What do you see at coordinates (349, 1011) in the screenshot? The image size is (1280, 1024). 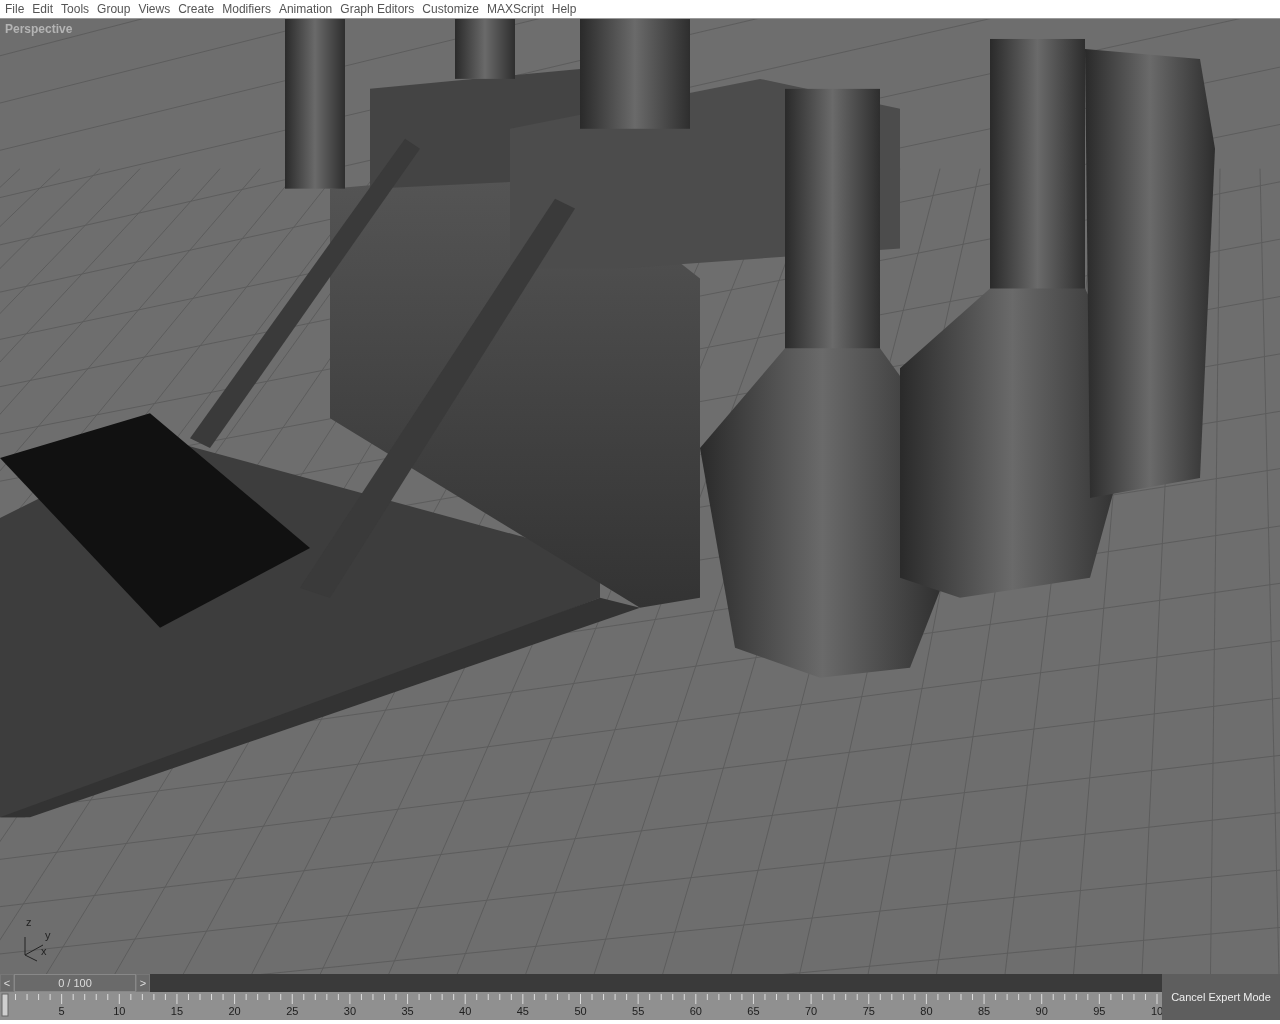 I see `frame-number: 30` at bounding box center [349, 1011].